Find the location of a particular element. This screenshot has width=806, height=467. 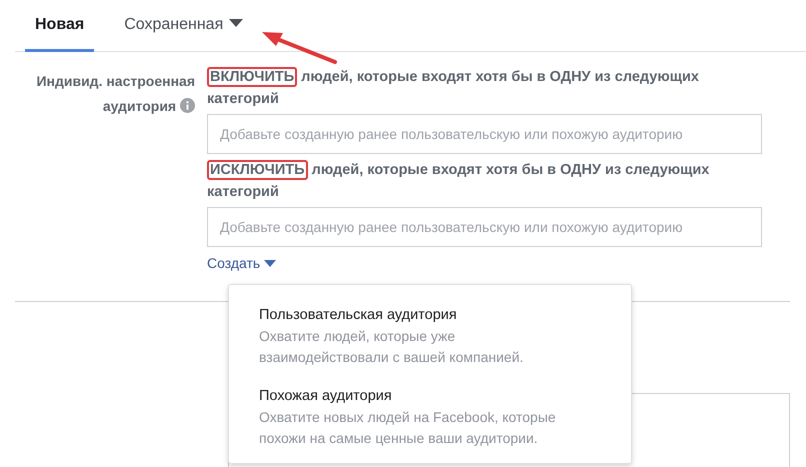

condition-text: ИСКЛЮЧИТЬ людей, которые входят хотя бы в ОДНУ из следующих категорий is located at coordinates (458, 180).